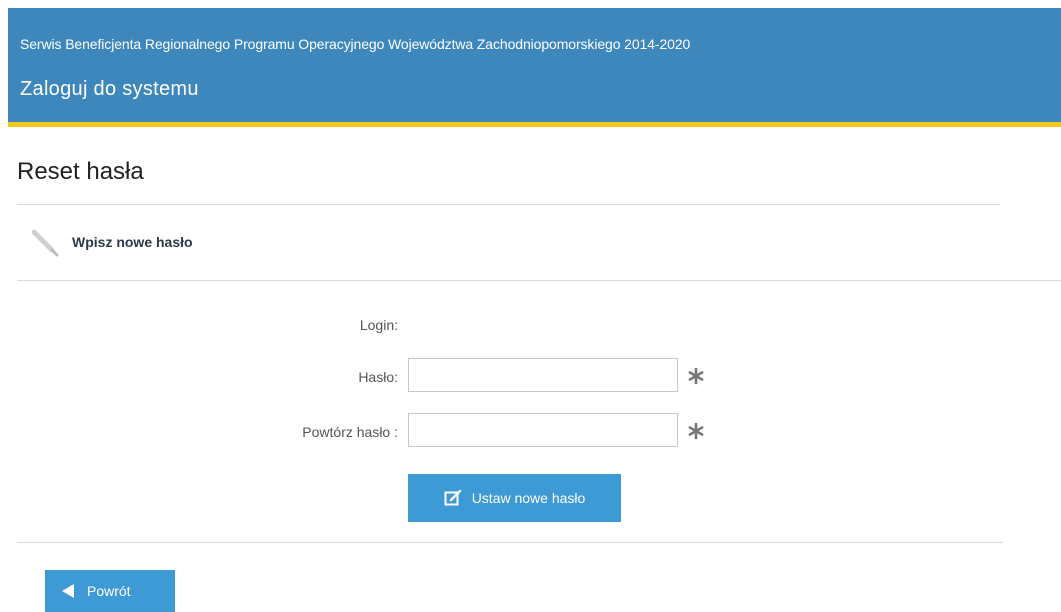 This screenshot has width=1061, height=612. I want to click on password-input, so click(543, 375).